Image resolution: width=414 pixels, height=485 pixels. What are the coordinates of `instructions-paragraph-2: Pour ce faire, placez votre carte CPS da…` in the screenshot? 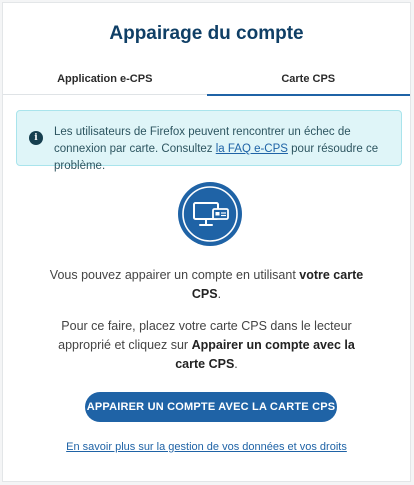 It's located at (206, 345).